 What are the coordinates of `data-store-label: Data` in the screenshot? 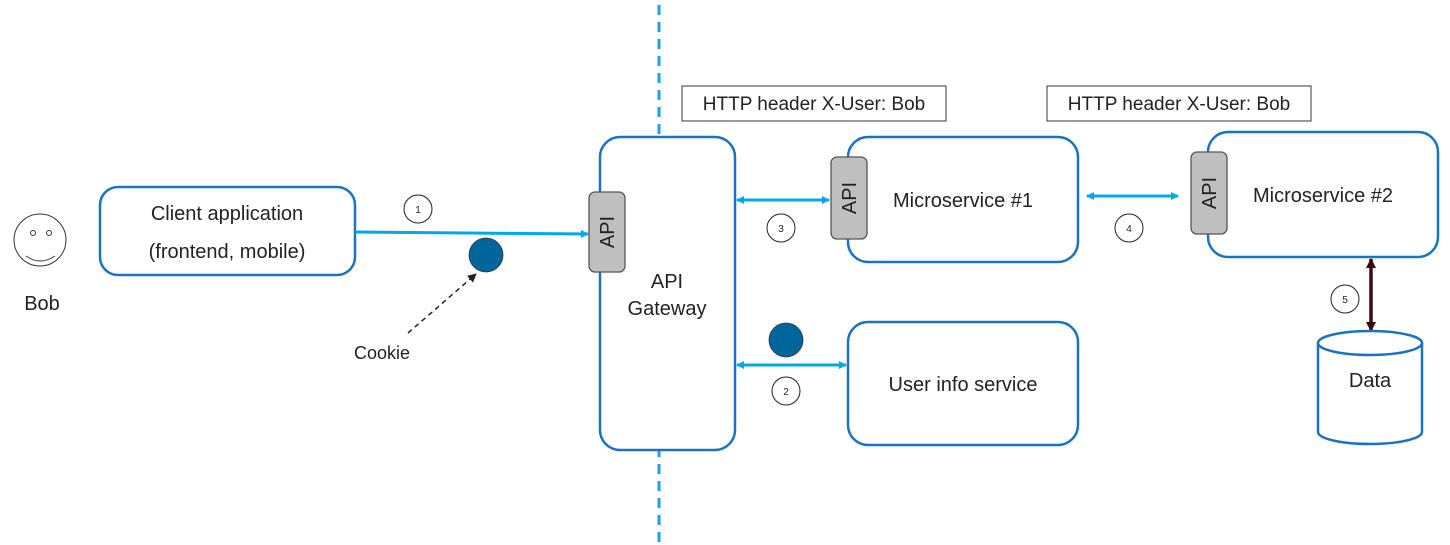 It's located at (1370, 381).